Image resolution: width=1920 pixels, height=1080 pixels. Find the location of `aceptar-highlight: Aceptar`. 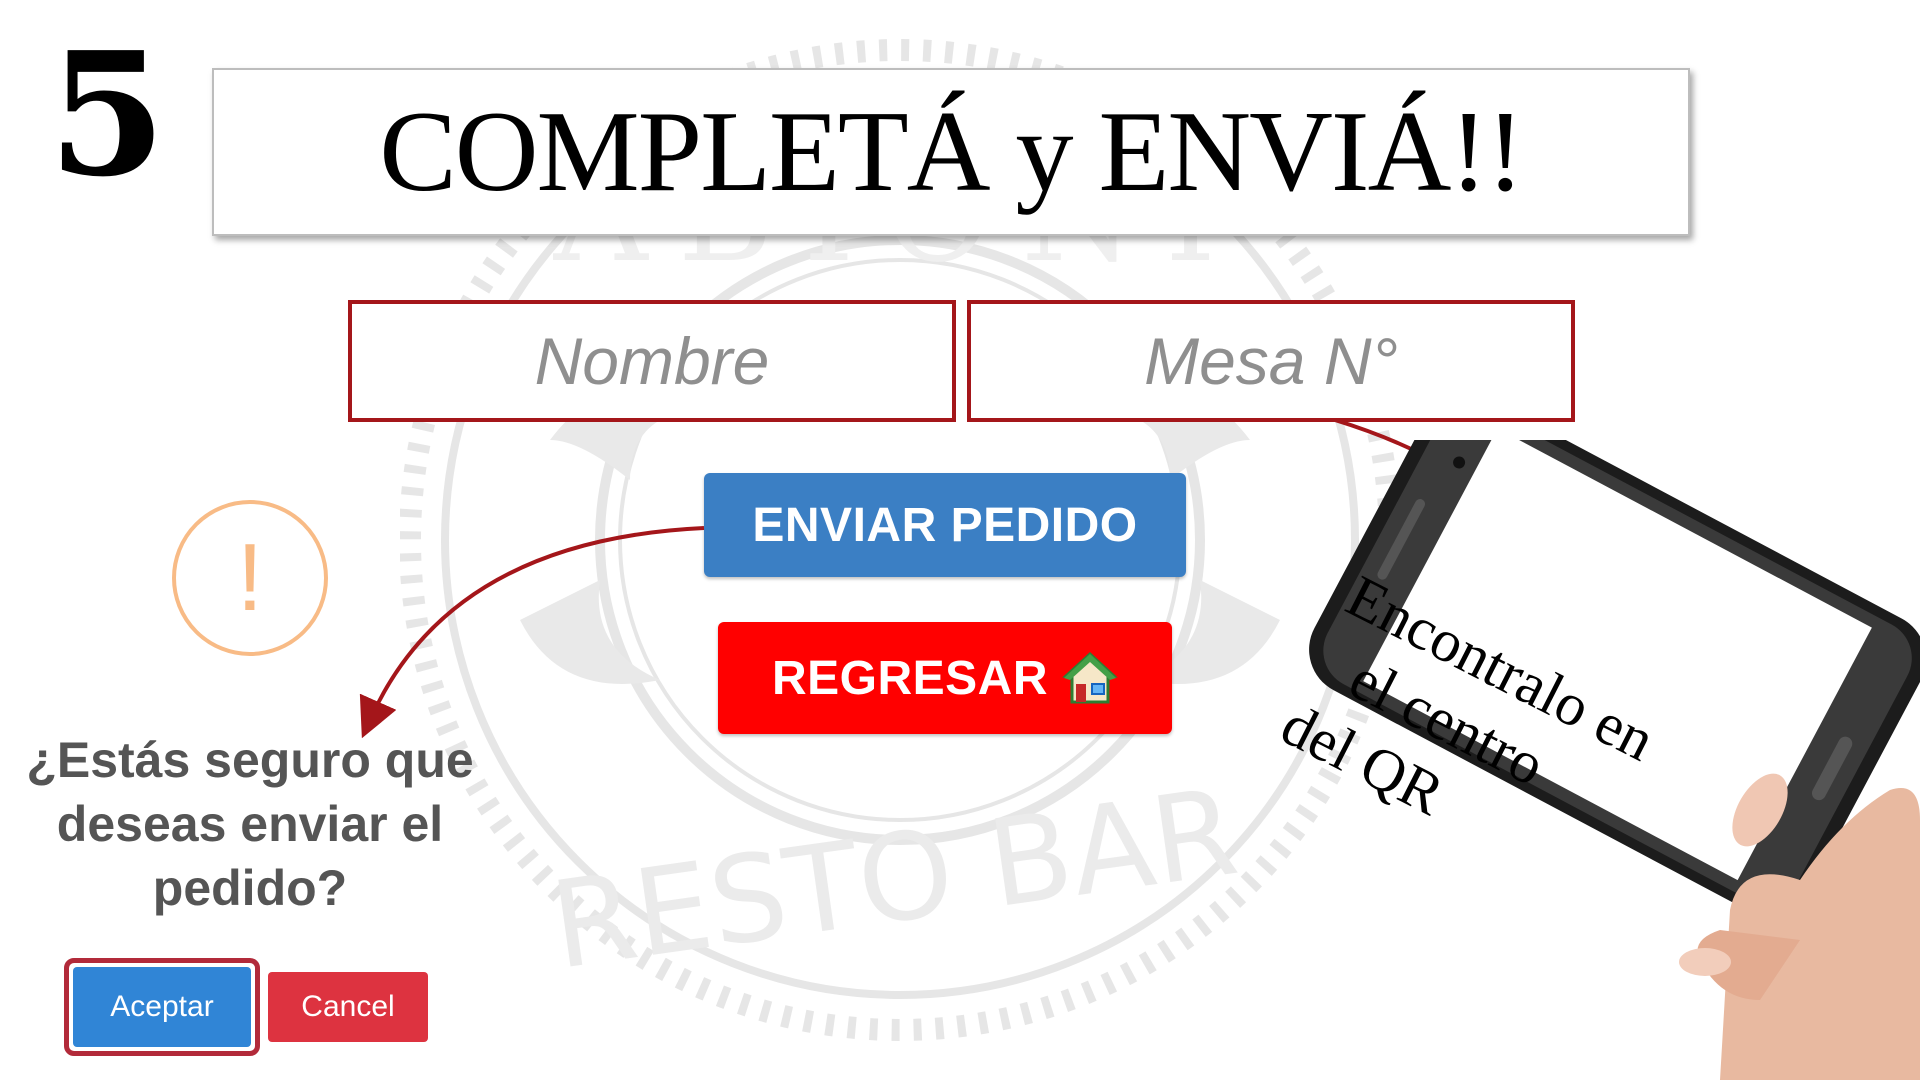

aceptar-highlight: Aceptar is located at coordinates (162, 1007).